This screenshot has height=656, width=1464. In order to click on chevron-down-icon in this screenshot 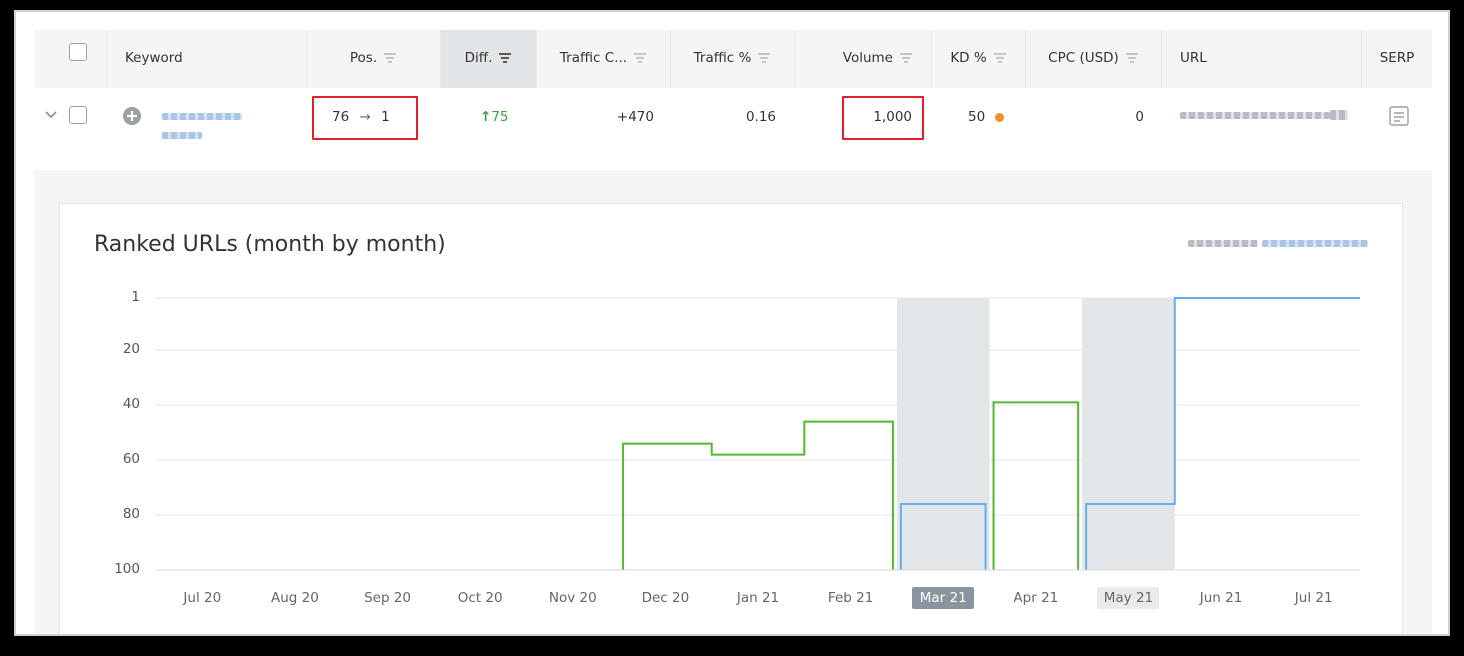, I will do `click(51, 115)`.